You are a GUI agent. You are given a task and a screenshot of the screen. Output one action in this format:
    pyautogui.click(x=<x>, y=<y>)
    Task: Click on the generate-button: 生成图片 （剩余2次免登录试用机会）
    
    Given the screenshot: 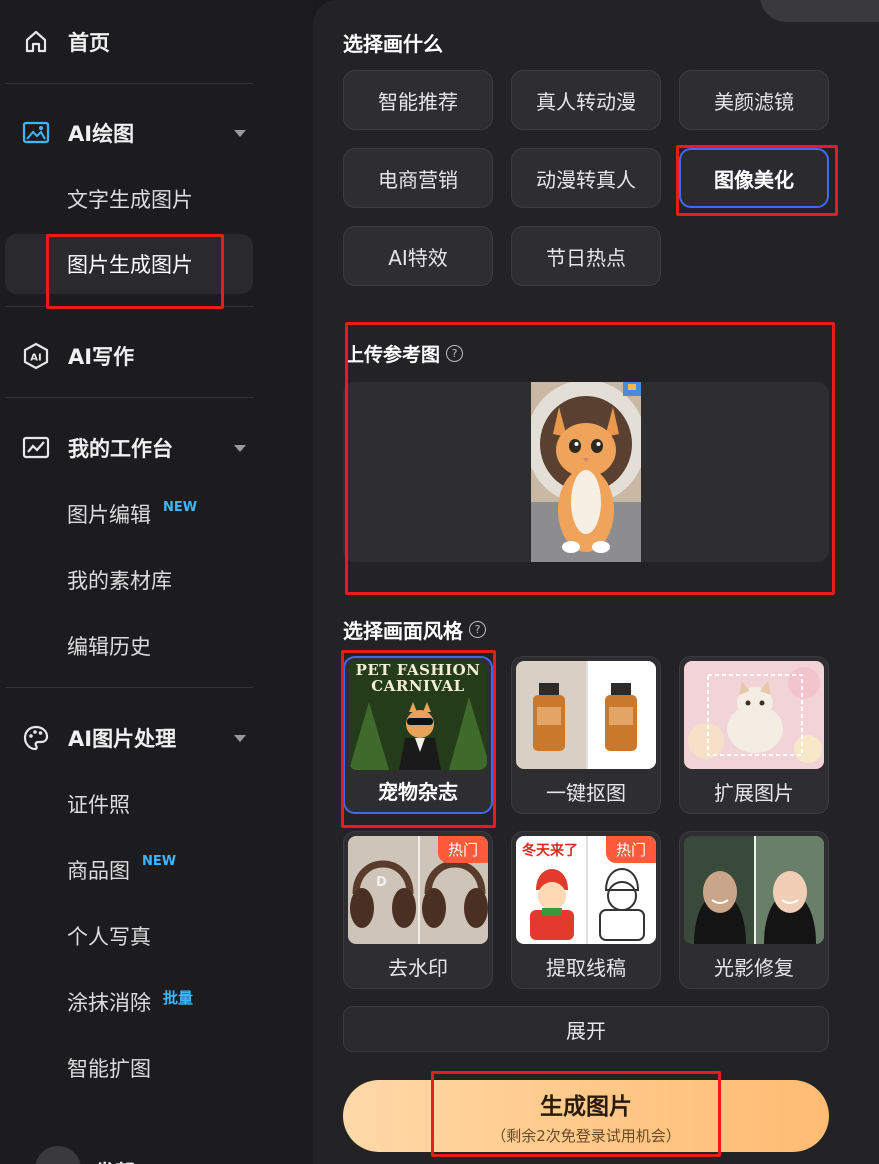 What is the action you would take?
    pyautogui.click(x=586, y=1116)
    